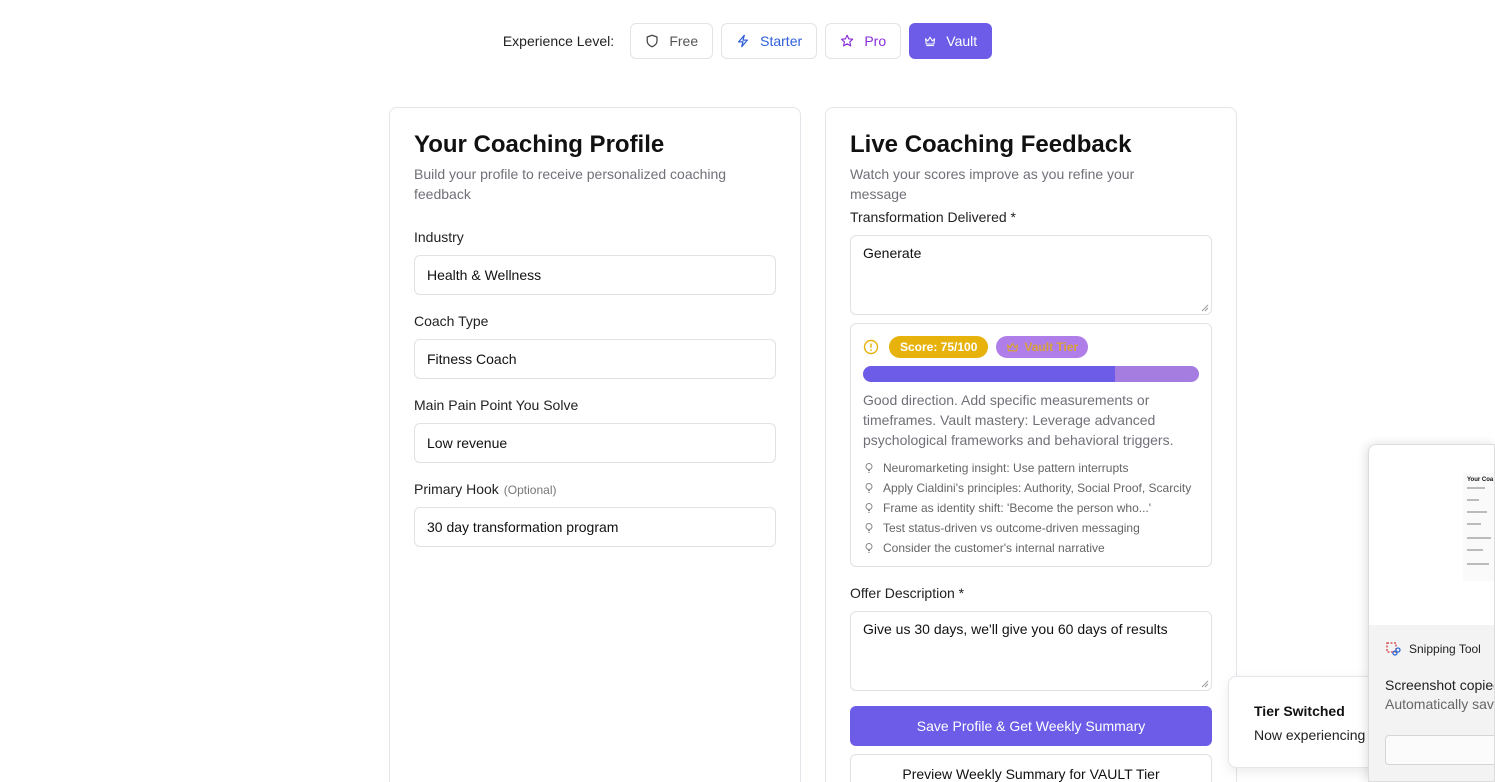  What do you see at coordinates (875, 41) in the screenshot?
I see `tier-pro-label: Pro` at bounding box center [875, 41].